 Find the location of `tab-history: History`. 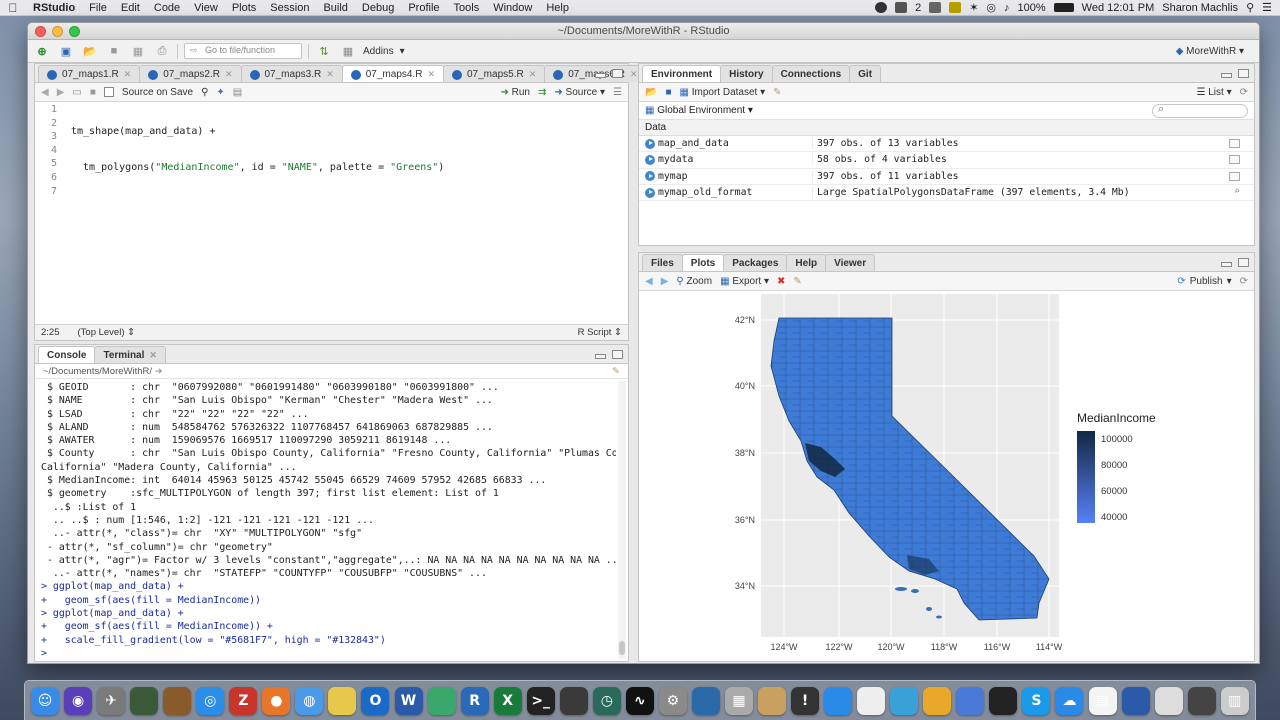

tab-history: History is located at coordinates (746, 73).